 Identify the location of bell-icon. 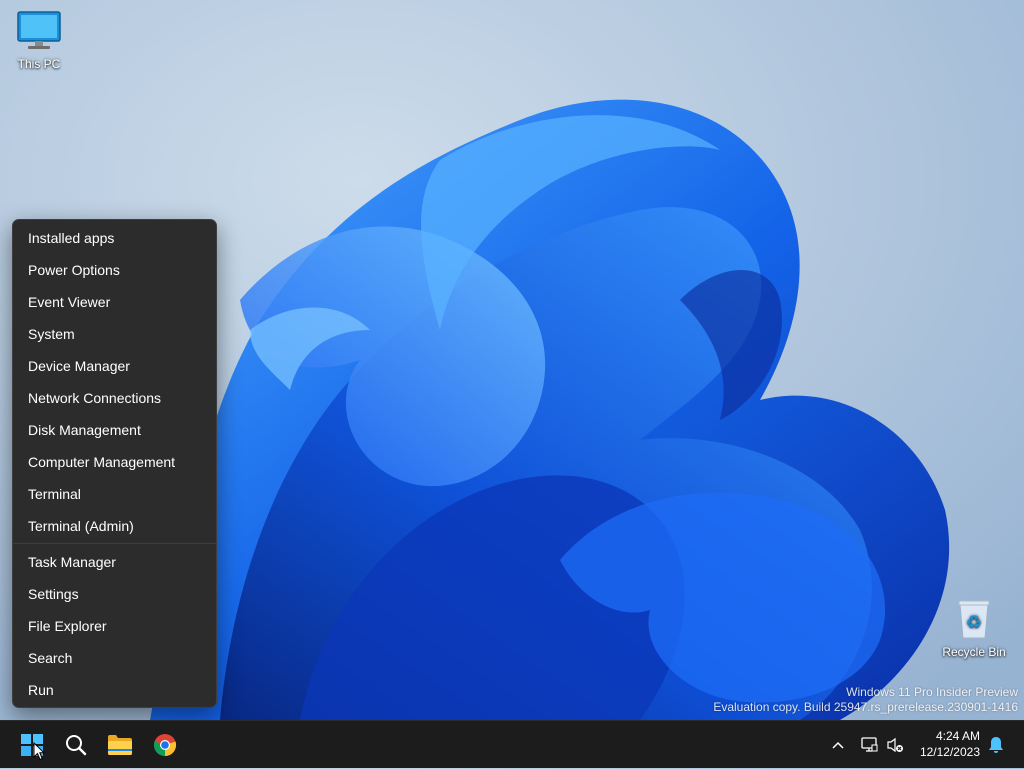
(996, 745).